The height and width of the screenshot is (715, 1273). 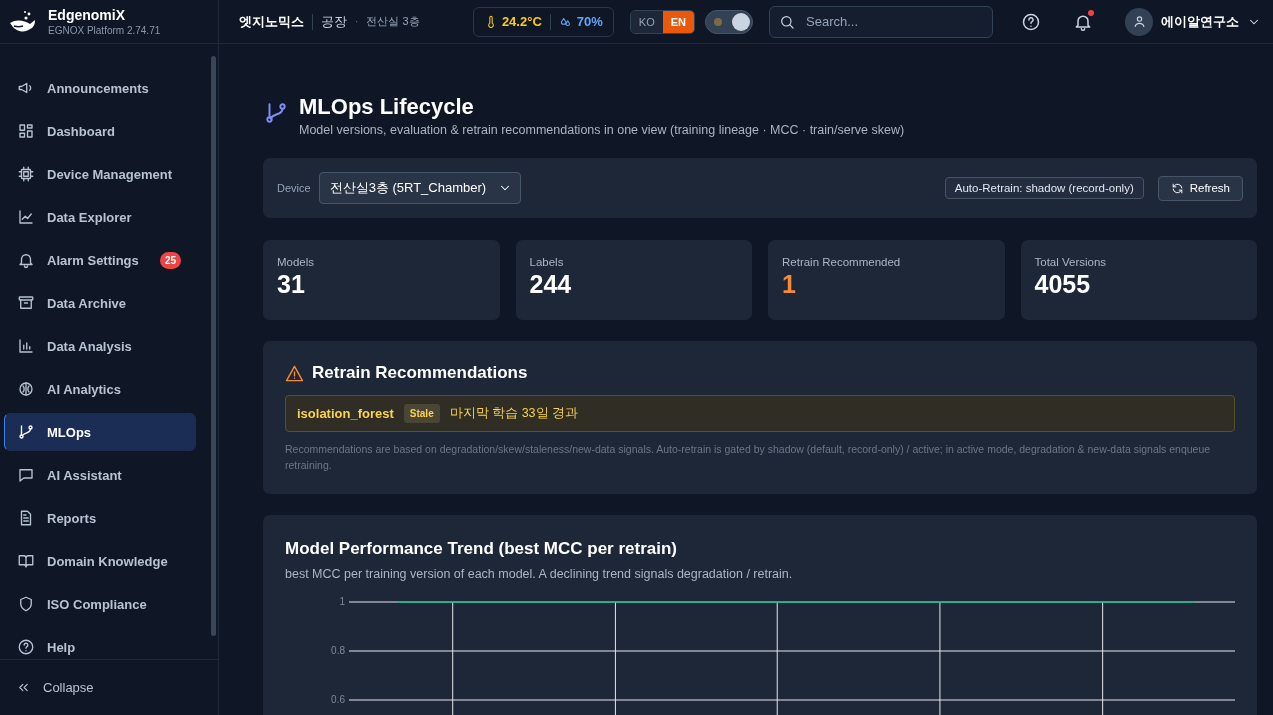 What do you see at coordinates (100, 561) in the screenshot?
I see `sidebar-item: Domain Knowledge` at bounding box center [100, 561].